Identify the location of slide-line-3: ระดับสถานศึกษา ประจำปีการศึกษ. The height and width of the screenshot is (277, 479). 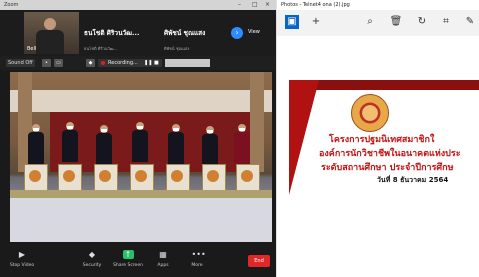
(387, 168).